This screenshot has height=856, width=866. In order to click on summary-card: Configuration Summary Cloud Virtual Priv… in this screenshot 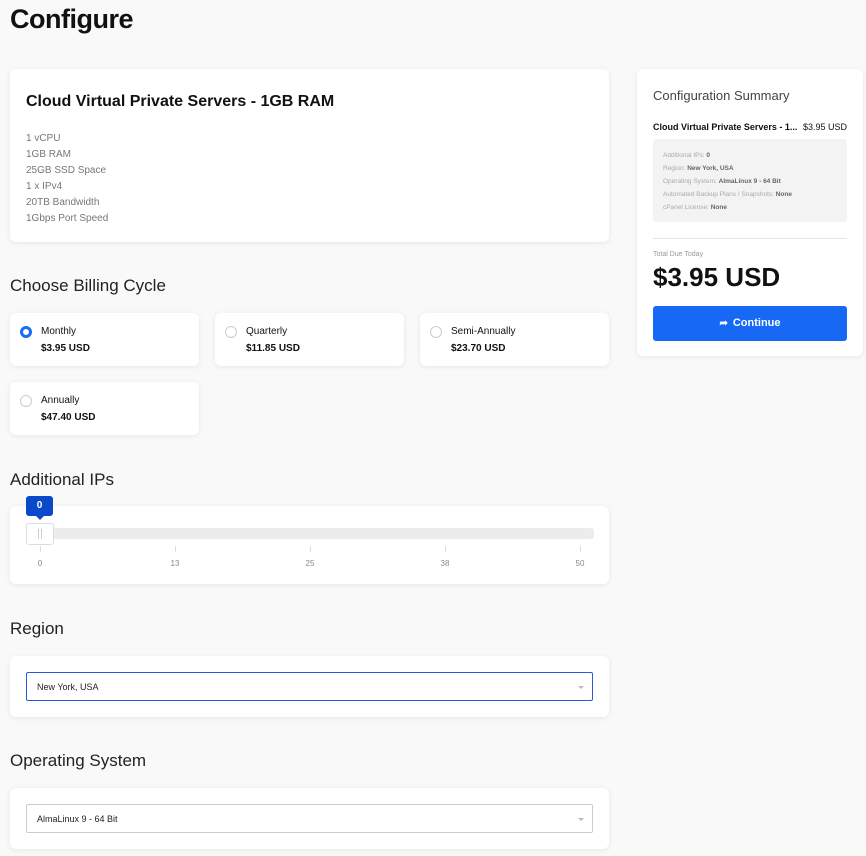, I will do `click(750, 212)`.